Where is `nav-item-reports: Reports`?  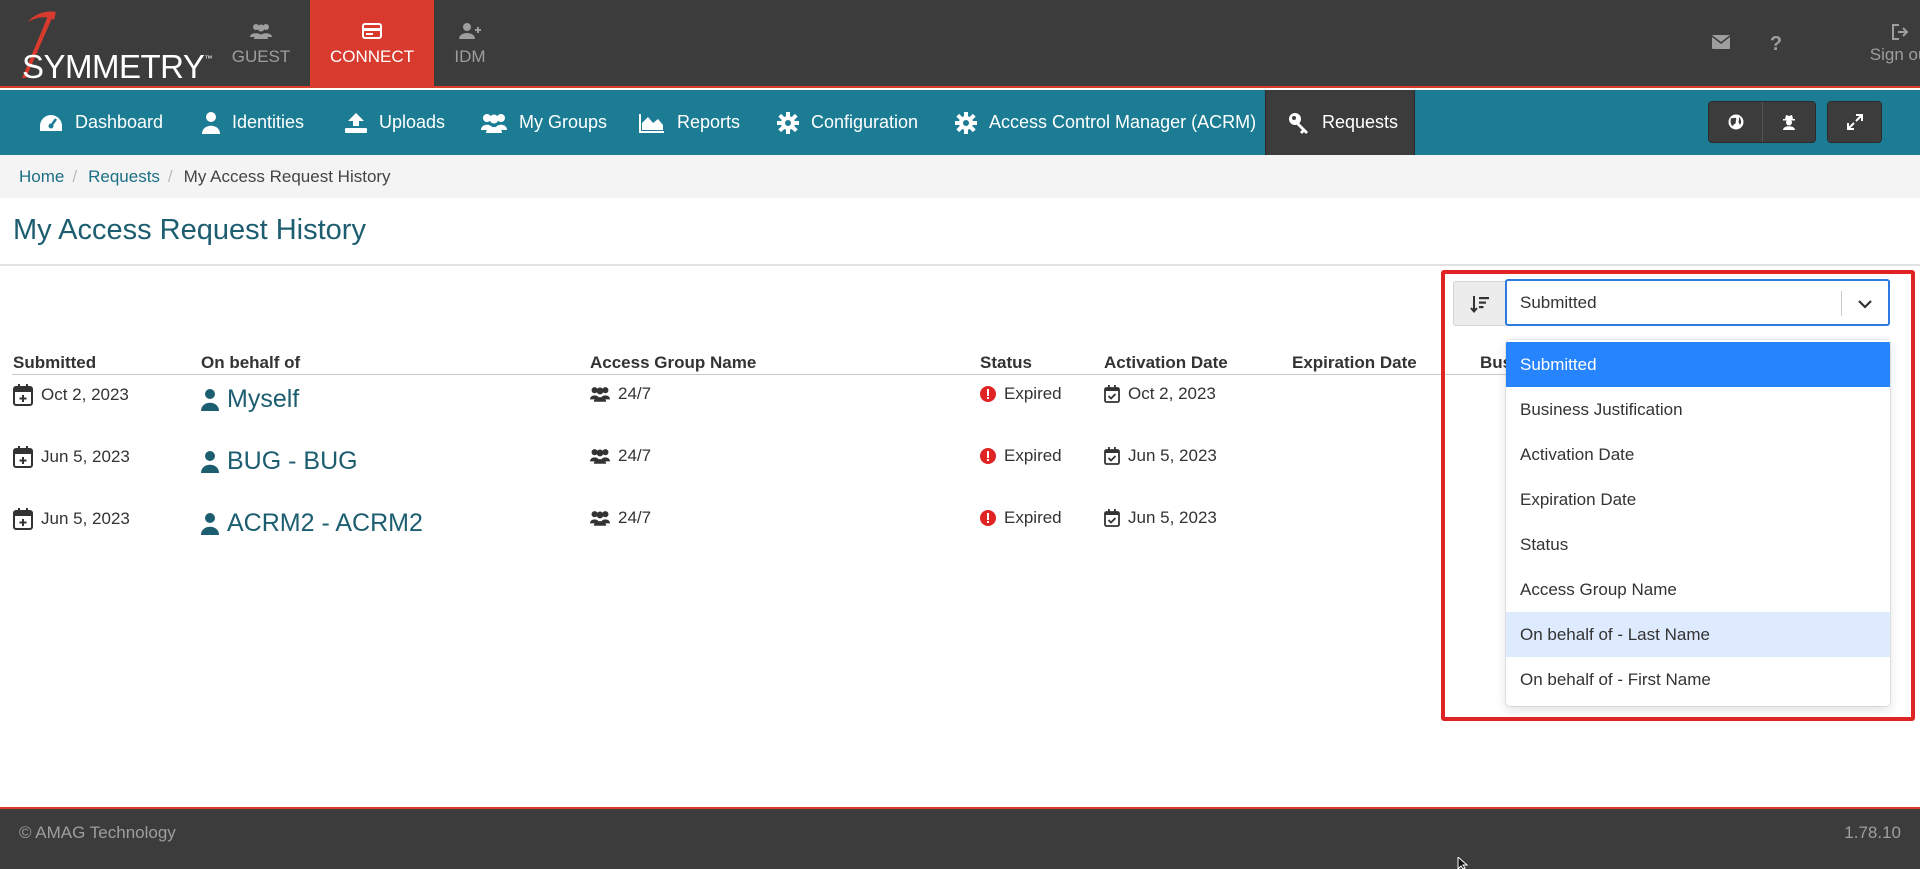 nav-item-reports: Reports is located at coordinates (689, 122).